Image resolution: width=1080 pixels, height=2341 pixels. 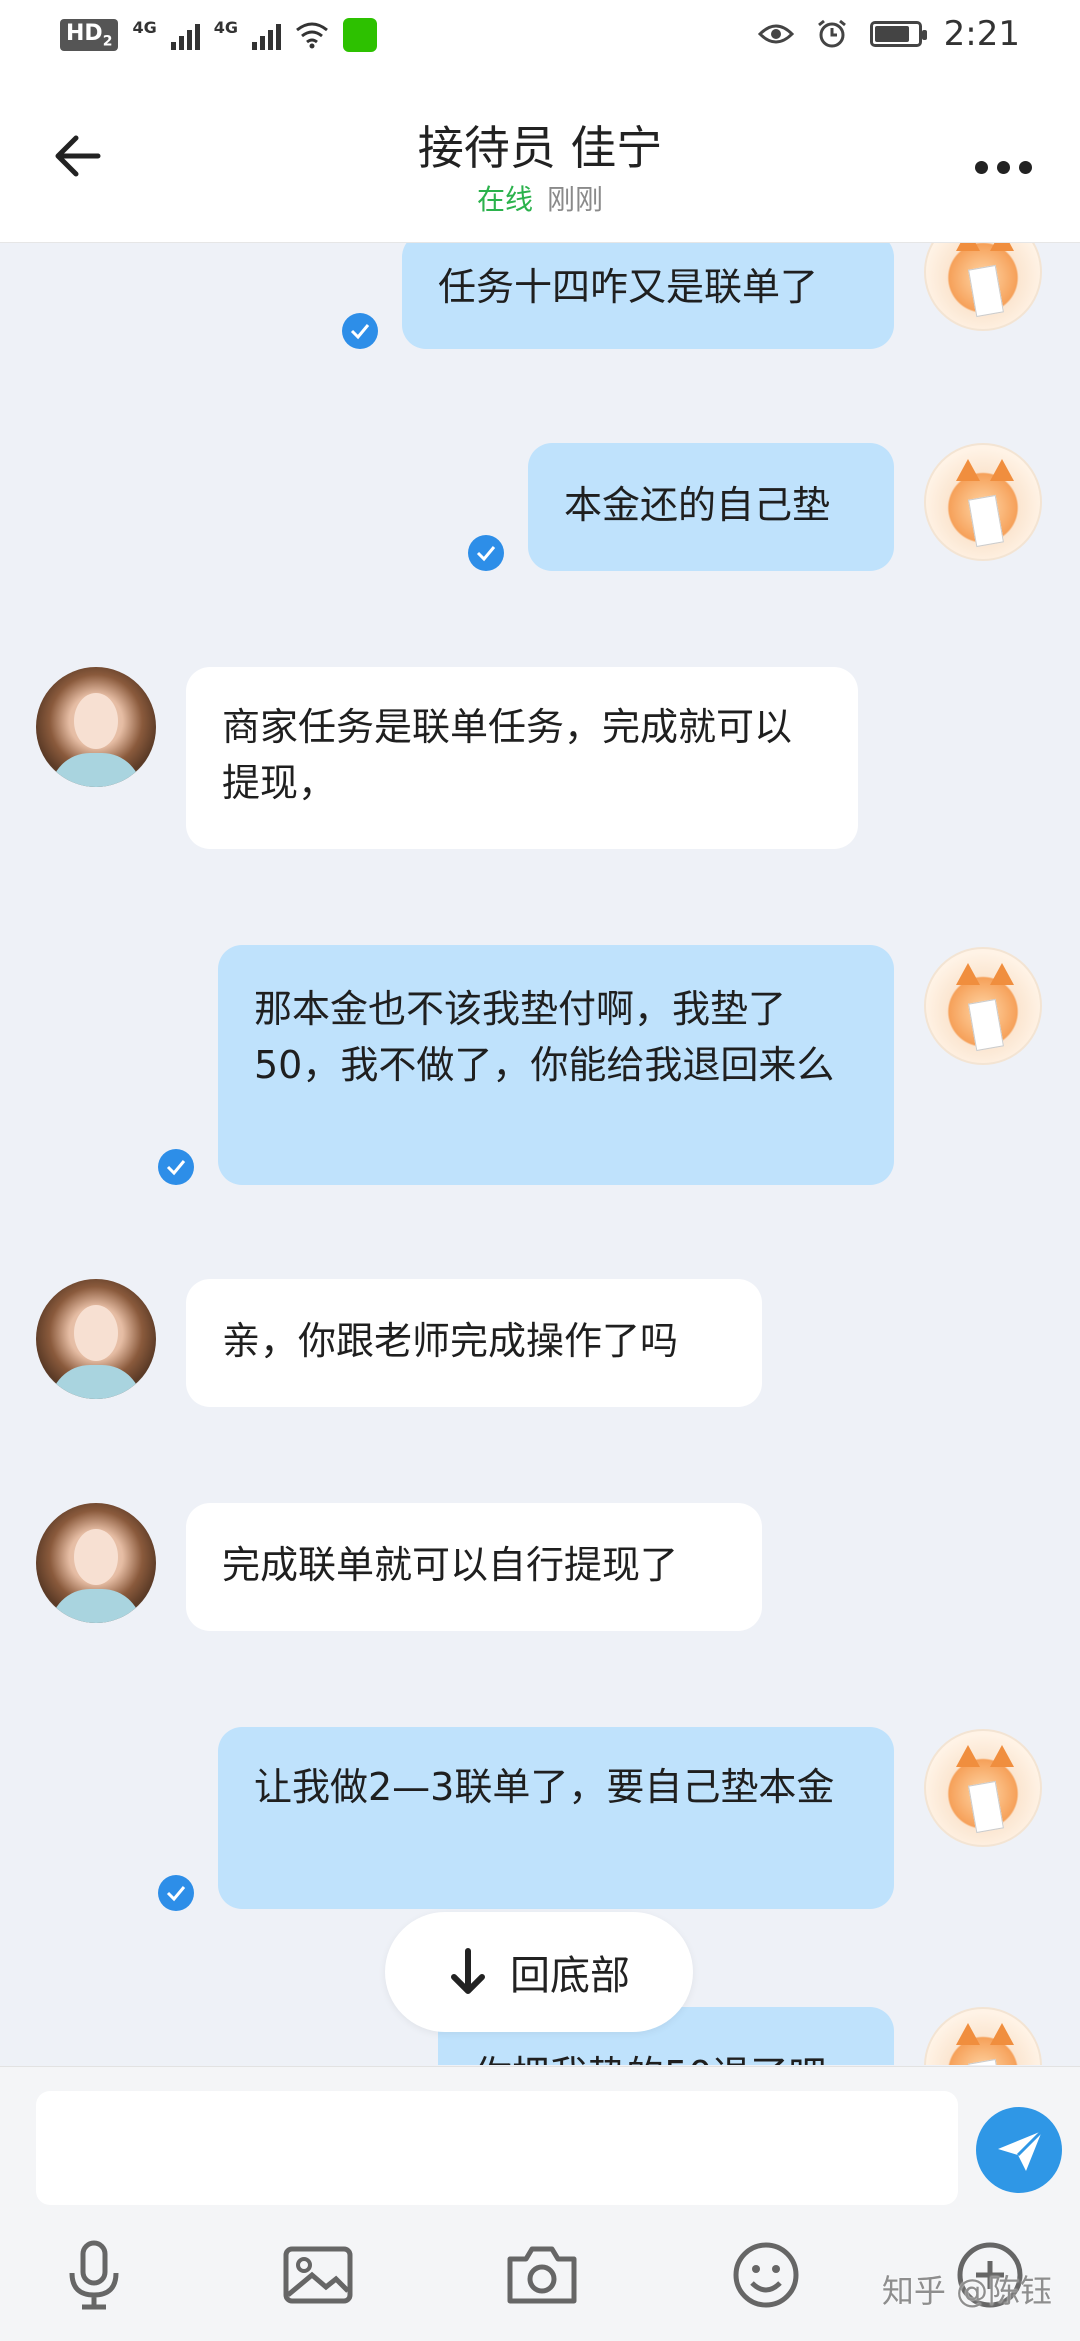 What do you see at coordinates (474, 1567) in the screenshot?
I see `incoming-message: 完成联单就可以自行提现了` at bounding box center [474, 1567].